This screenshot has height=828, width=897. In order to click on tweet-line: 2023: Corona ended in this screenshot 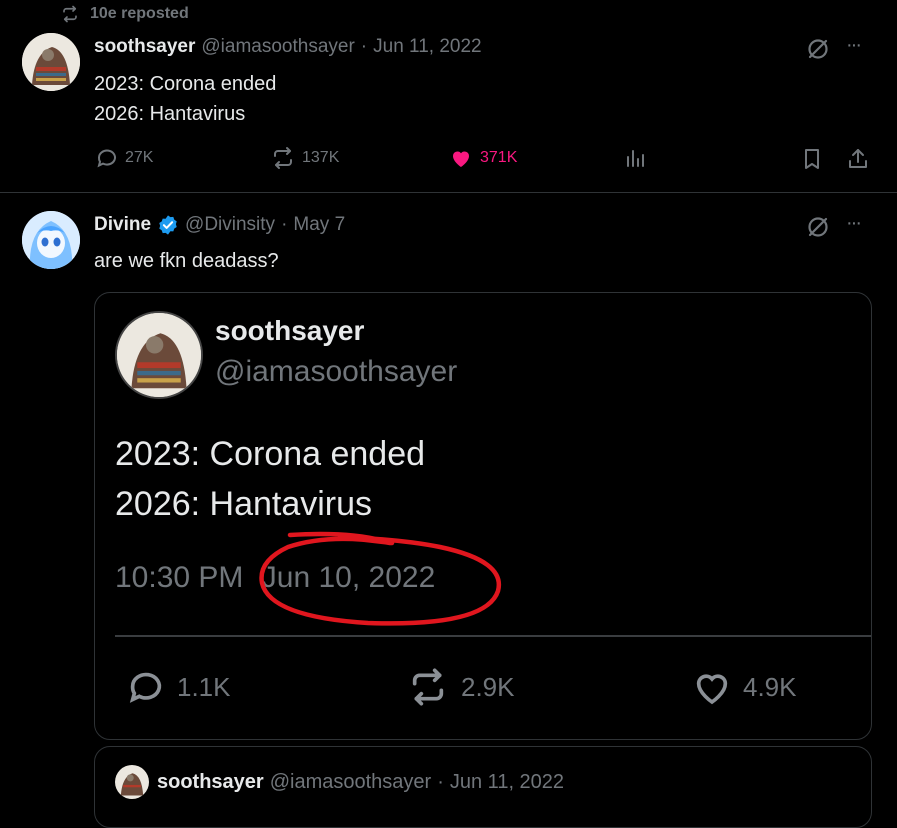, I will do `click(185, 84)`.